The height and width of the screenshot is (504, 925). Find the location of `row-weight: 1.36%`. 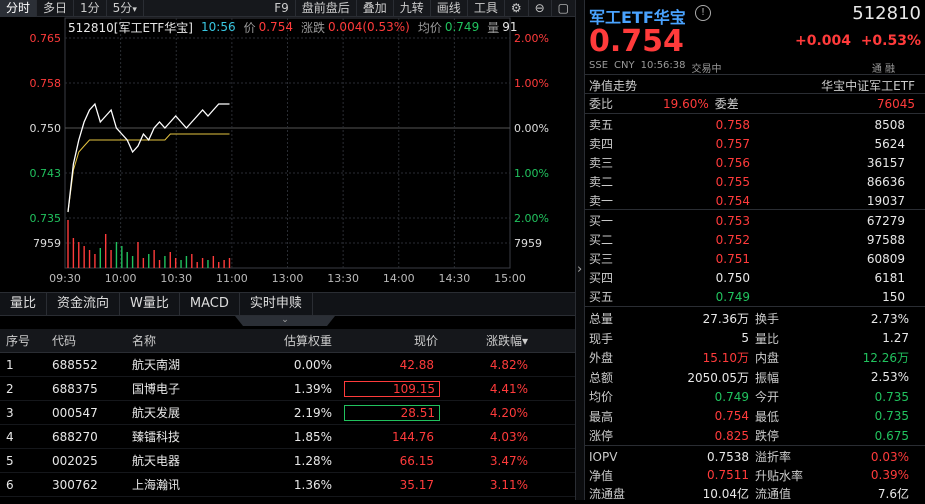

row-weight: 1.36% is located at coordinates (312, 484).